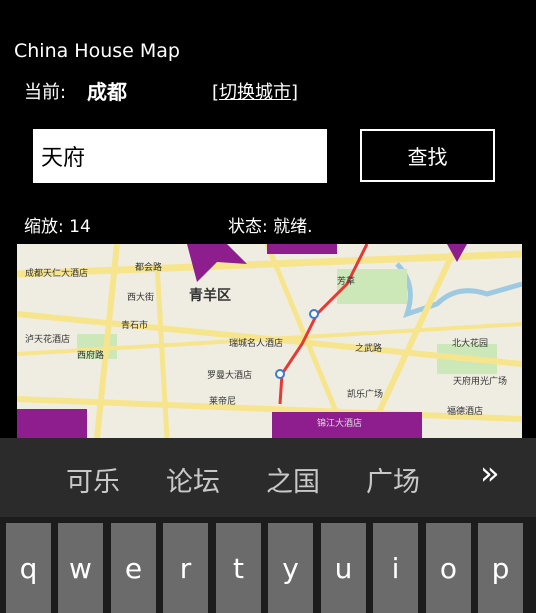 This screenshot has width=536, height=613. Describe the element at coordinates (290, 568) in the screenshot. I see `key-y: y` at that location.